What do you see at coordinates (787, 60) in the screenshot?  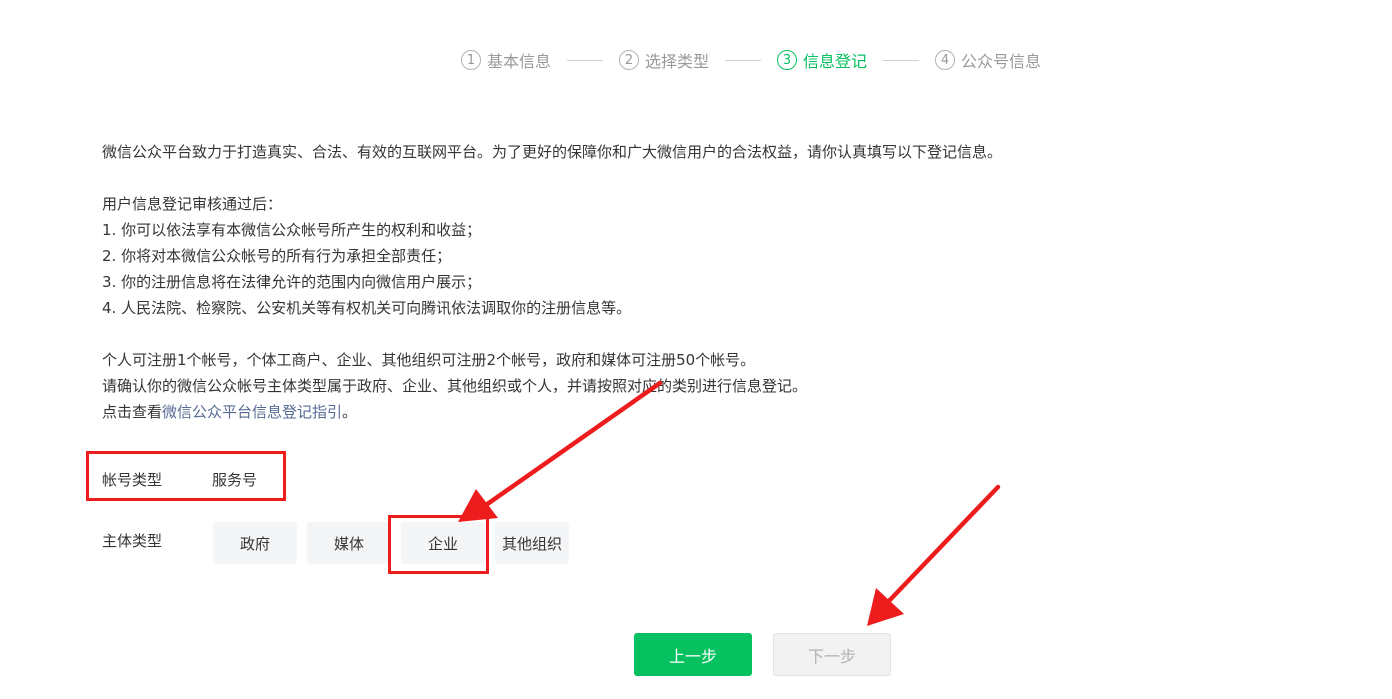 I see `step-number-3: 3` at bounding box center [787, 60].